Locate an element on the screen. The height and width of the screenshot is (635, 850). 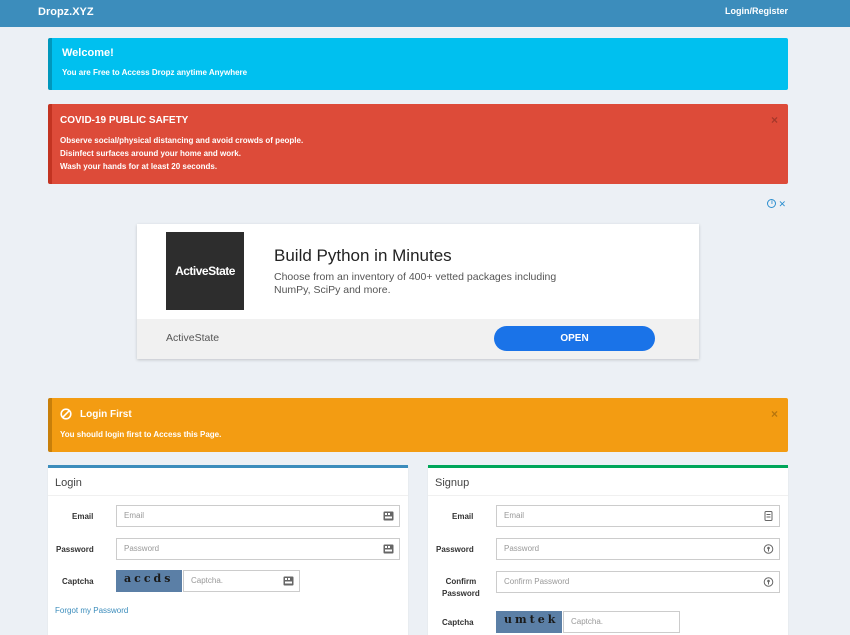
ad-logo: ActiveState is located at coordinates (205, 271).